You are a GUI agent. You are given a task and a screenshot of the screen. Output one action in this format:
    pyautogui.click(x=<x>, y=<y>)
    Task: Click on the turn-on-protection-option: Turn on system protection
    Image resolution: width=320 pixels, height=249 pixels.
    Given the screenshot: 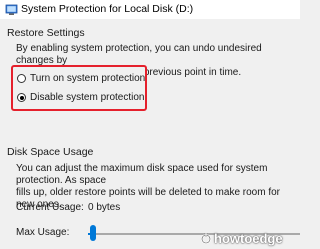 What is the action you would take?
    pyautogui.click(x=81, y=78)
    